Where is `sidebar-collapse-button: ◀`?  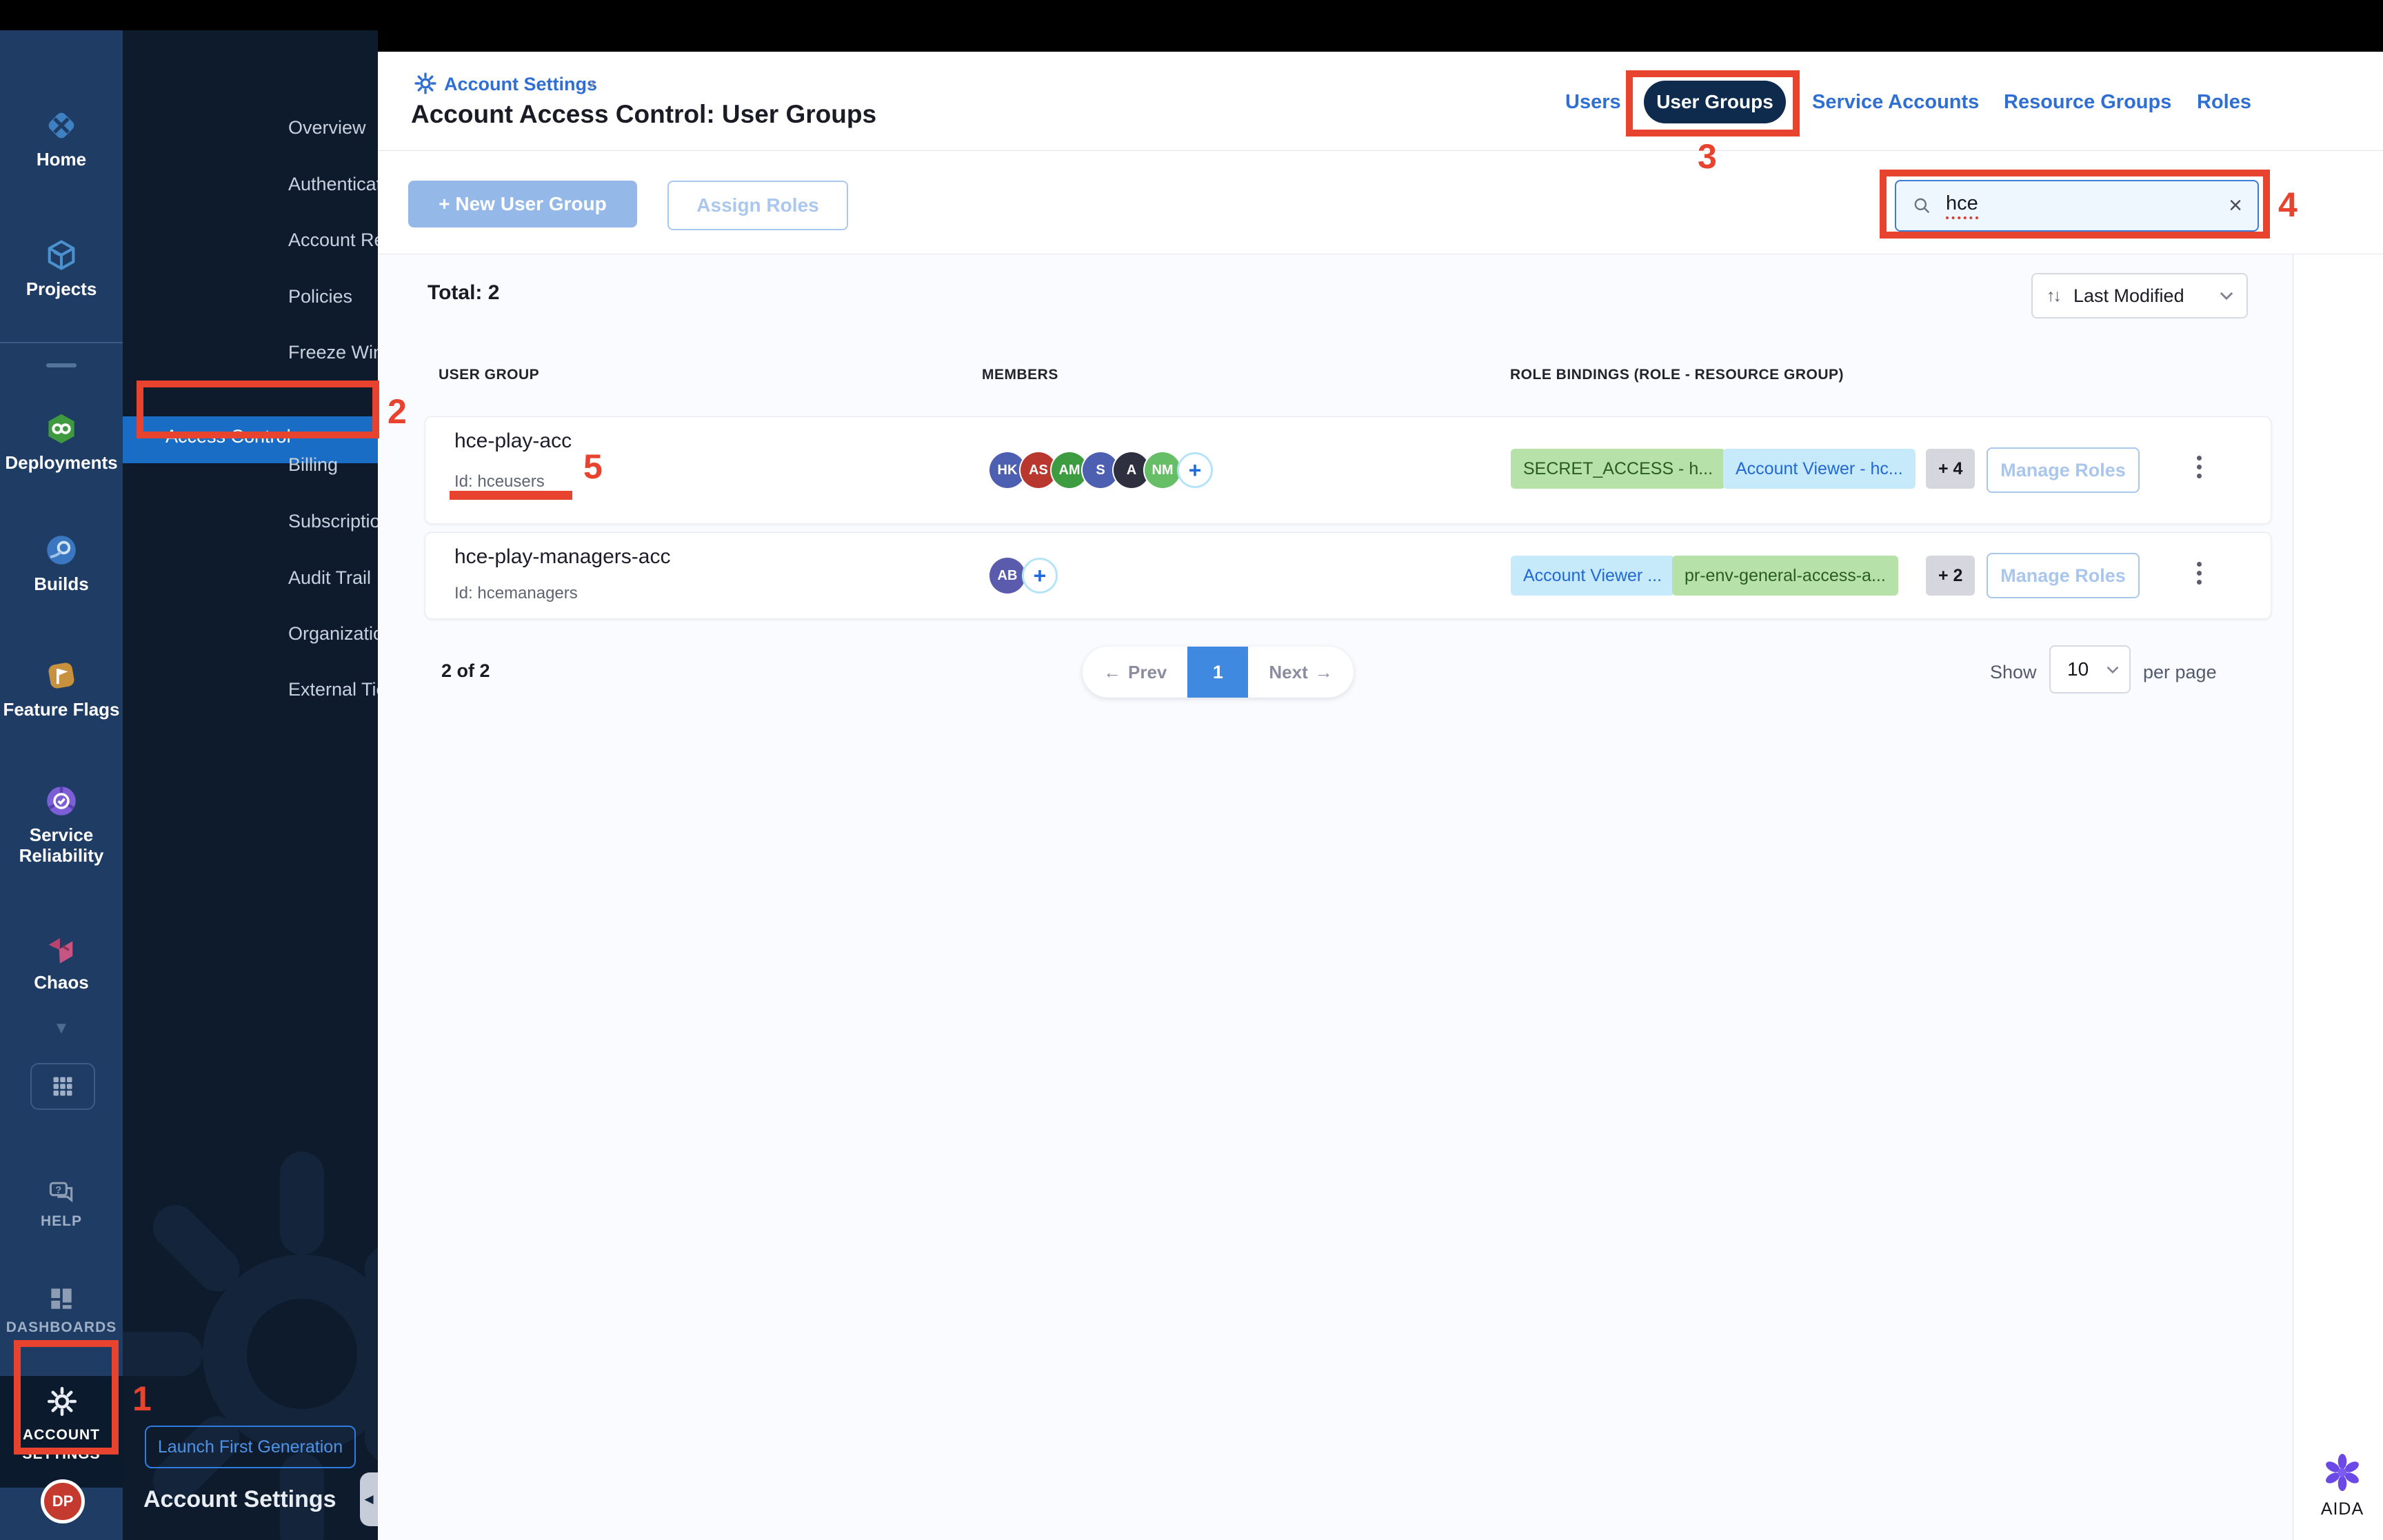
sidebar-collapse-button: ◀ is located at coordinates (369, 1499).